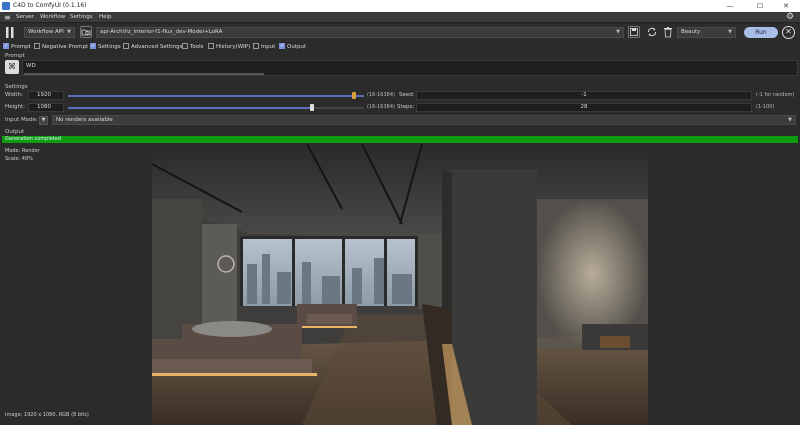  What do you see at coordinates (16, 87) in the screenshot?
I see `settings-section-label: Settings` at bounding box center [16, 87].